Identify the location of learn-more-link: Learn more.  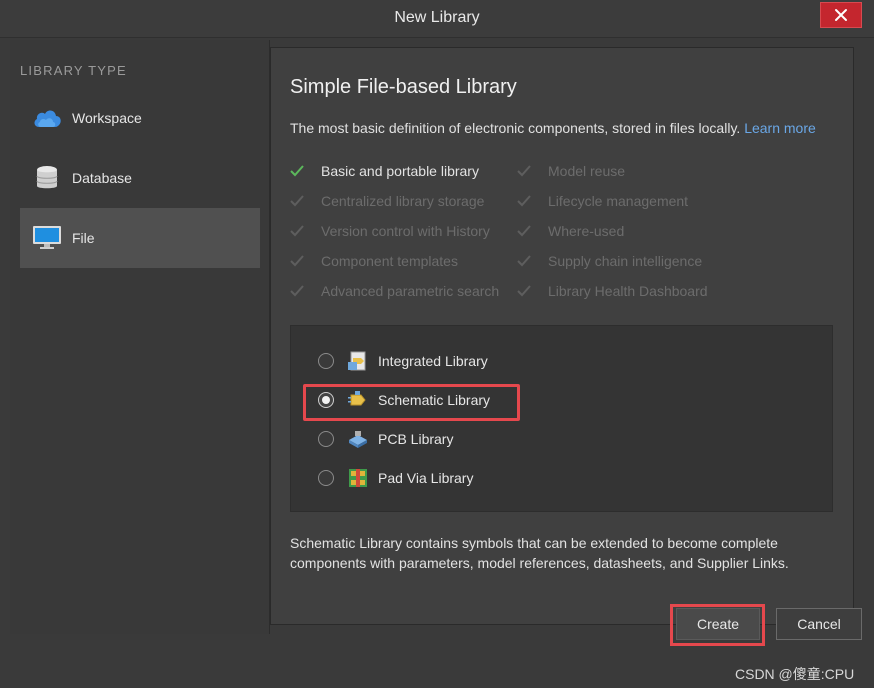
(780, 128).